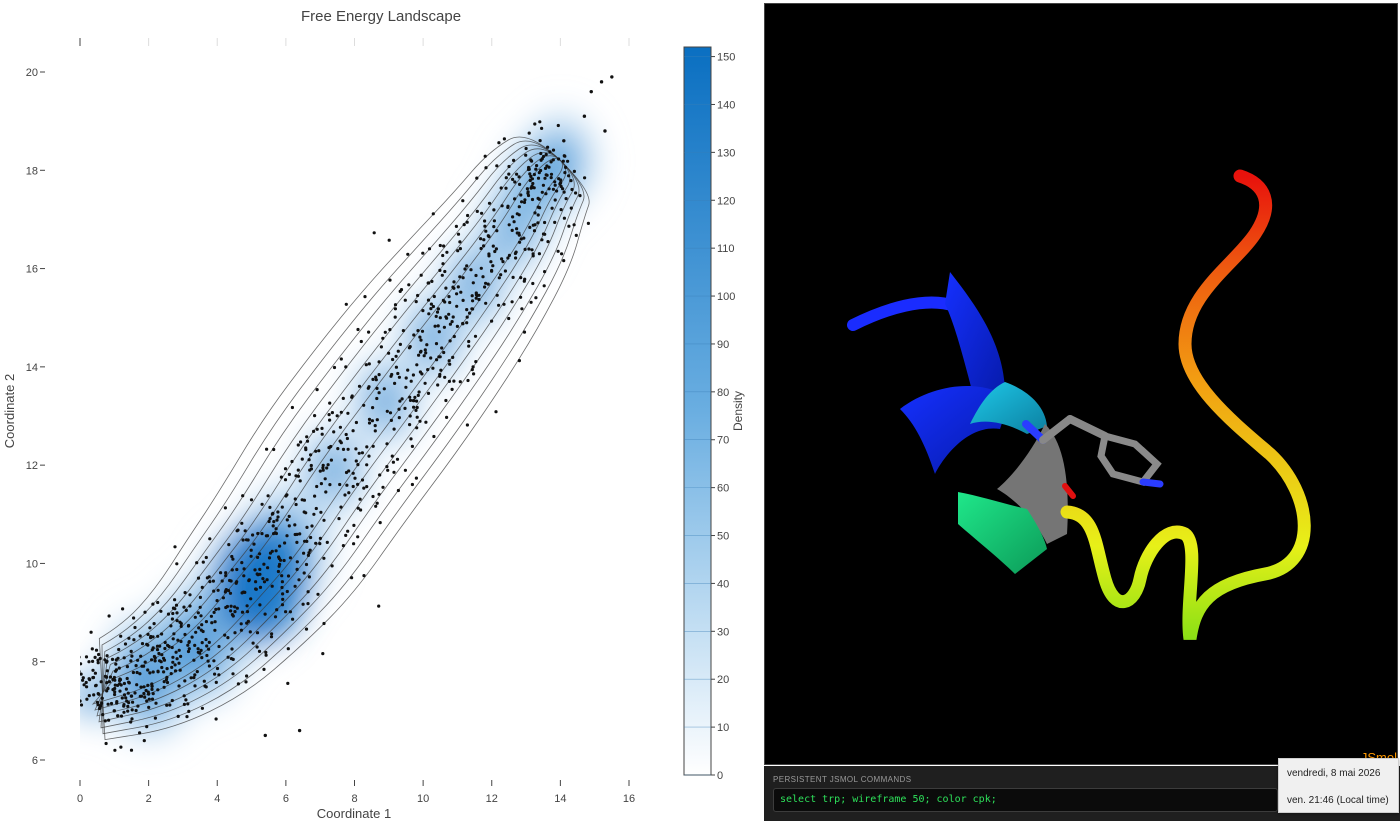 The height and width of the screenshot is (821, 1400). I want to click on y-axis-label: Coordinate 2, so click(9, 411).